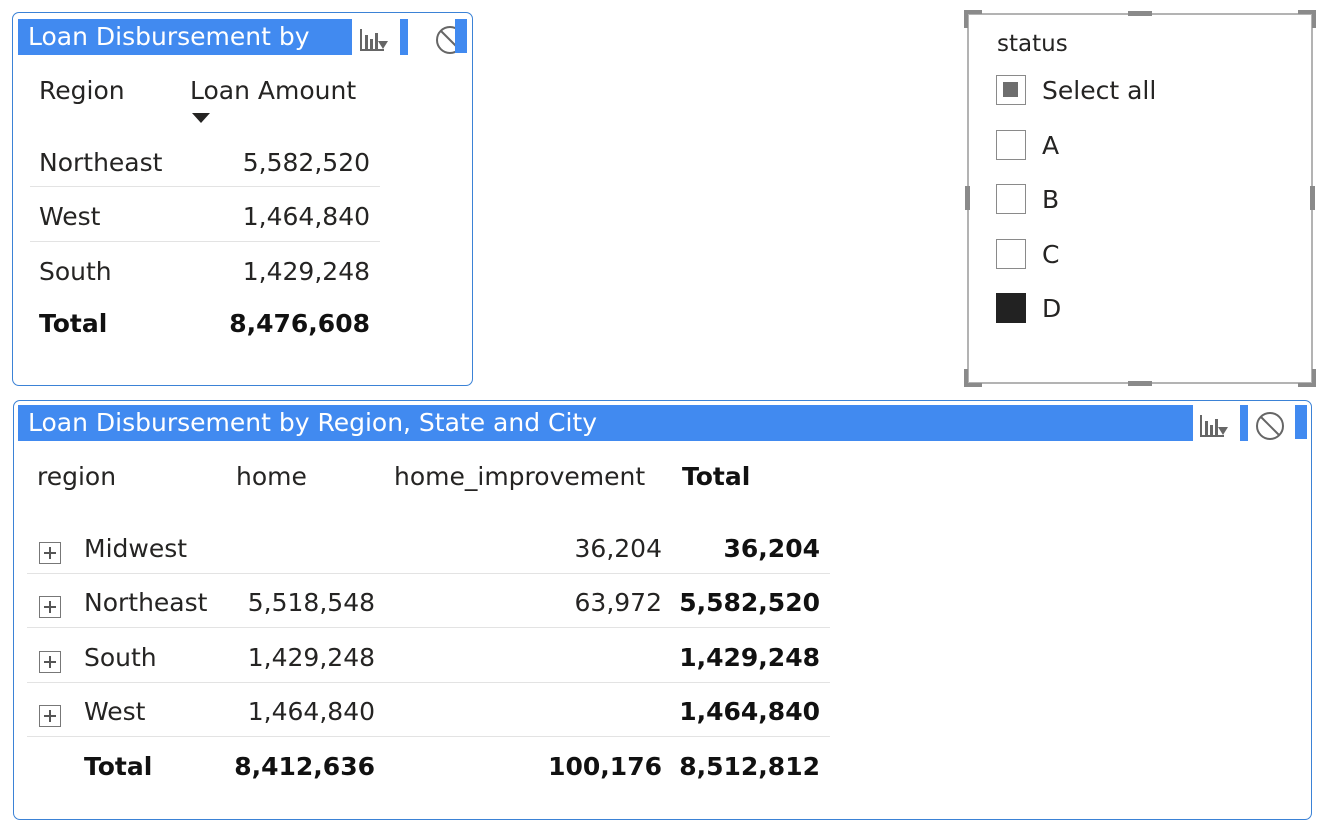 This screenshot has height=832, width=1330. I want to click on resize-handle-bottom-left, so click(973, 378).